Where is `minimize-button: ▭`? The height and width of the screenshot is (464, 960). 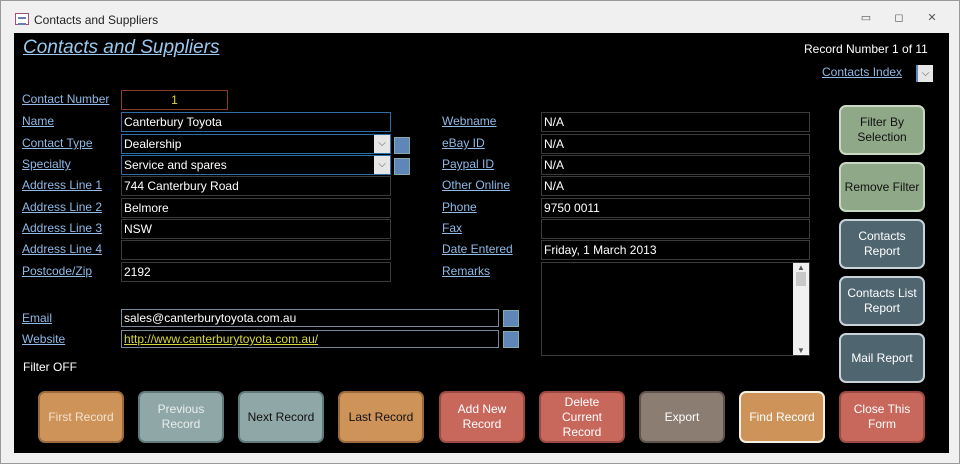 minimize-button: ▭ is located at coordinates (866, 17).